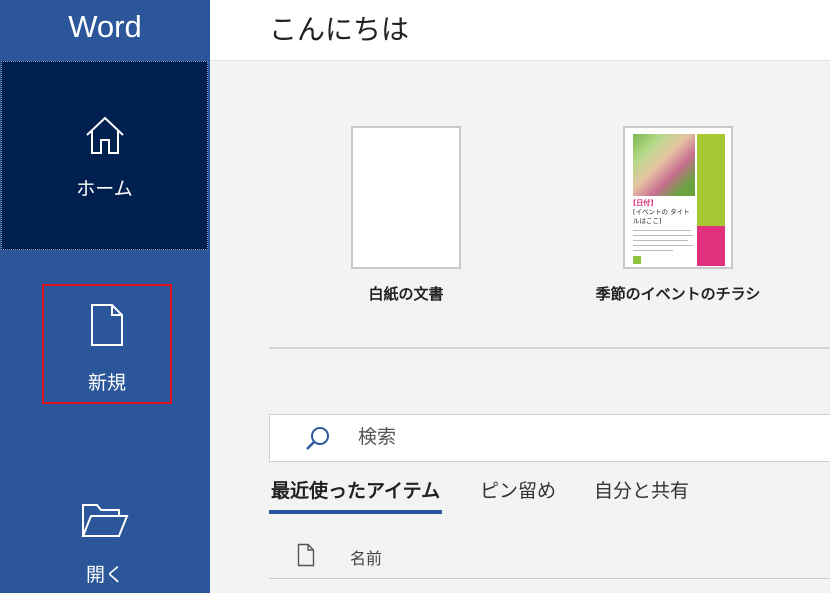 This screenshot has height=593, width=830. Describe the element at coordinates (406, 293) in the screenshot. I see `template-label: 白紙の文書` at that location.